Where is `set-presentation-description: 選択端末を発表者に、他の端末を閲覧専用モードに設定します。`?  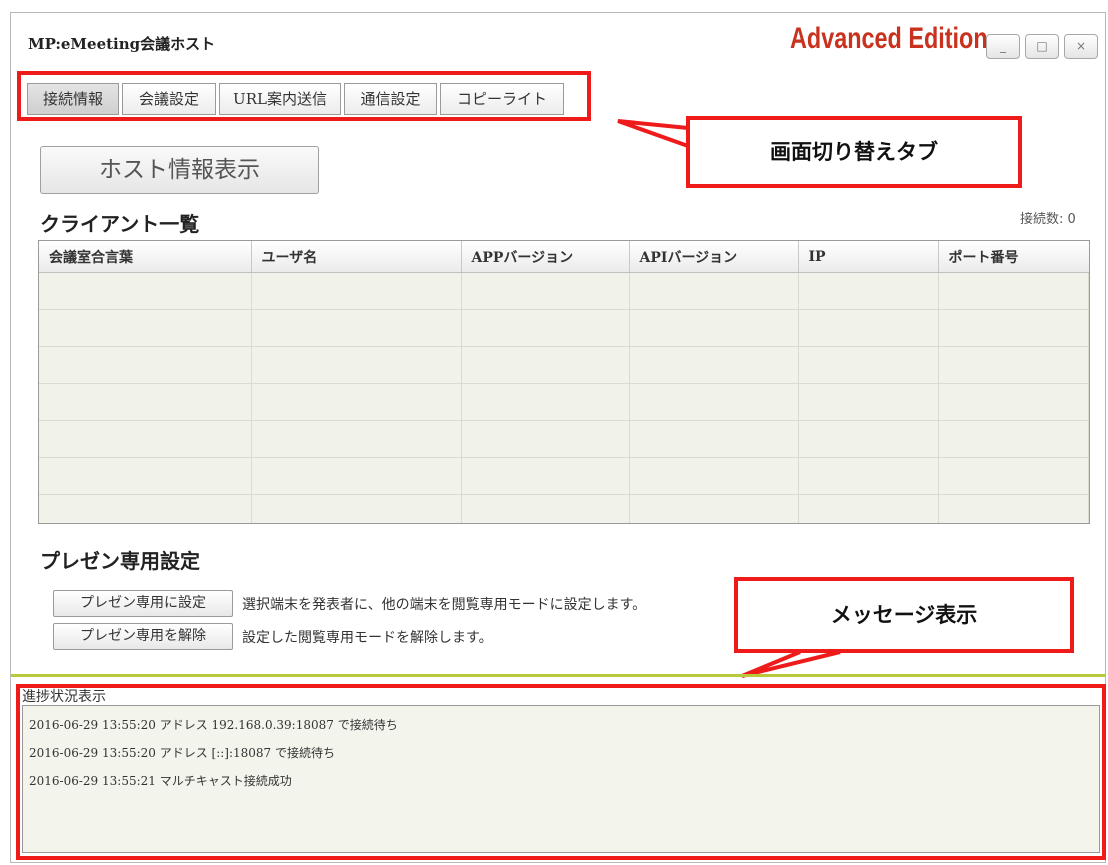
set-presentation-description: 選択端末を発表者に、他の端末を閲覧専用モードに設定します。 is located at coordinates (444, 605).